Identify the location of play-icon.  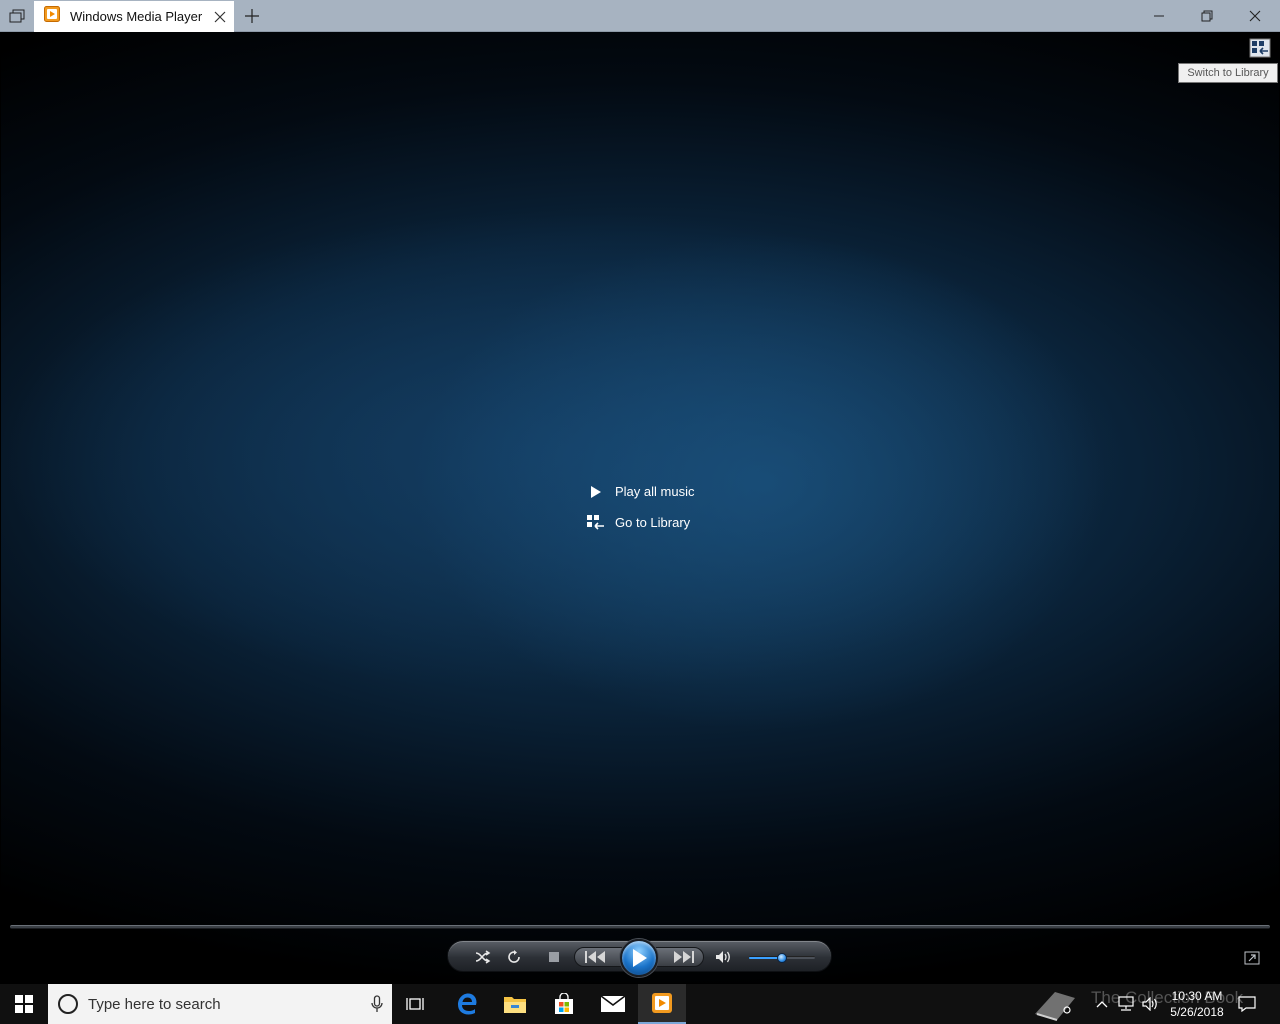
(596, 492).